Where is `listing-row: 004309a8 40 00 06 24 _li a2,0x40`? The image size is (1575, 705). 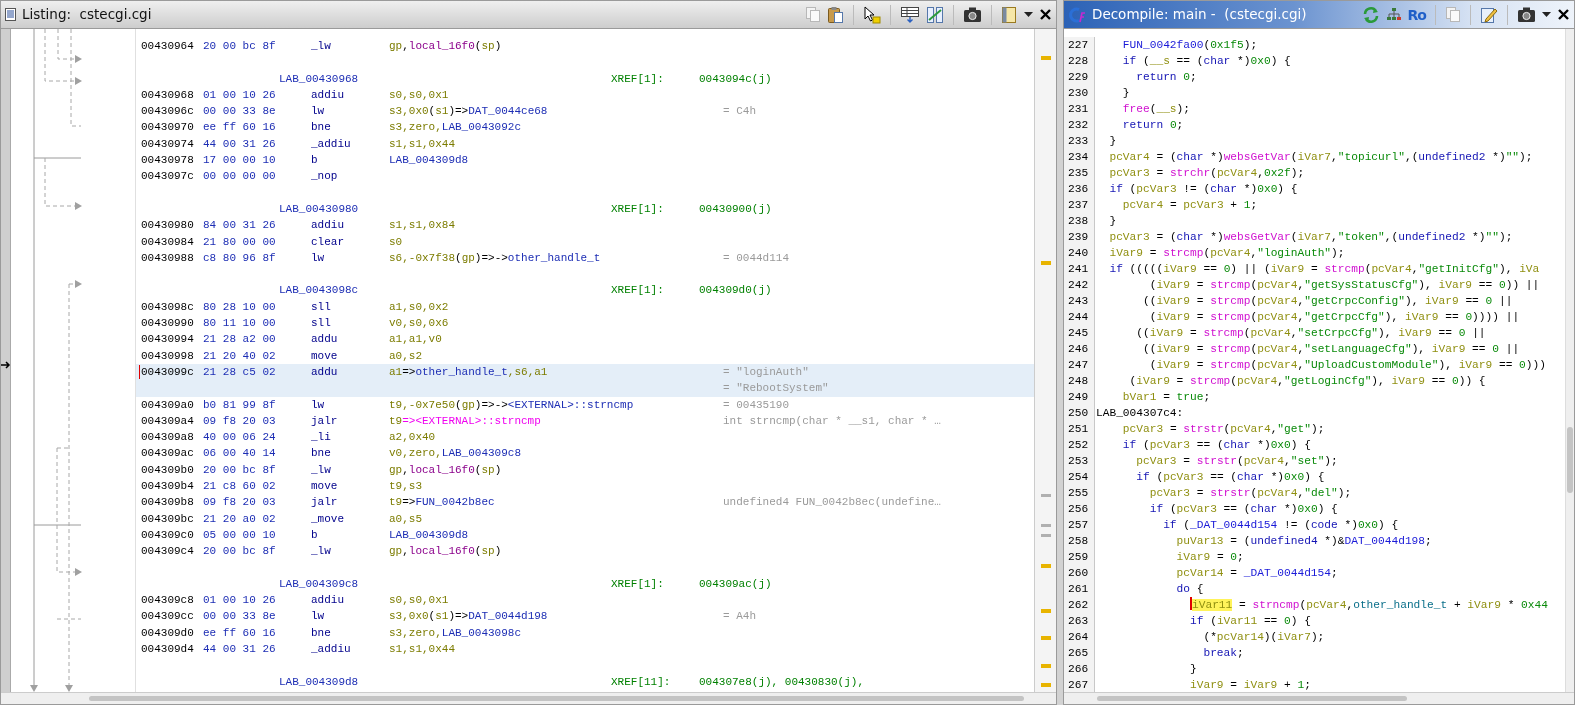
listing-row: 004309a8 40 00 06 24 _li a2,0x40 is located at coordinates (585, 437).